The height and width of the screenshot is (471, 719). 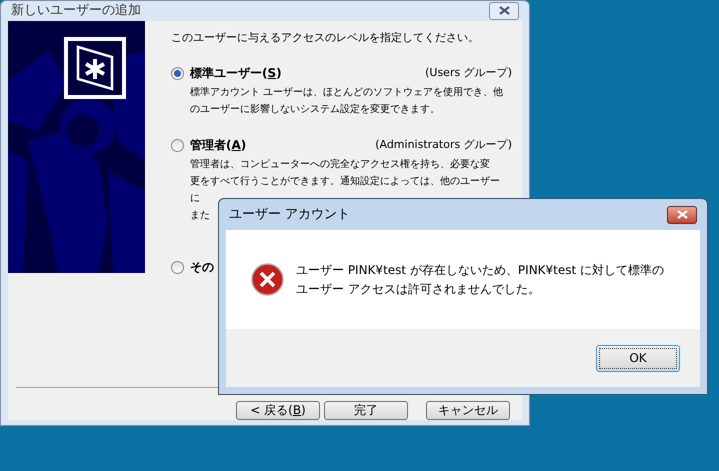 I want to click on radio-option: 標準ユーザー(S), so click(x=226, y=73).